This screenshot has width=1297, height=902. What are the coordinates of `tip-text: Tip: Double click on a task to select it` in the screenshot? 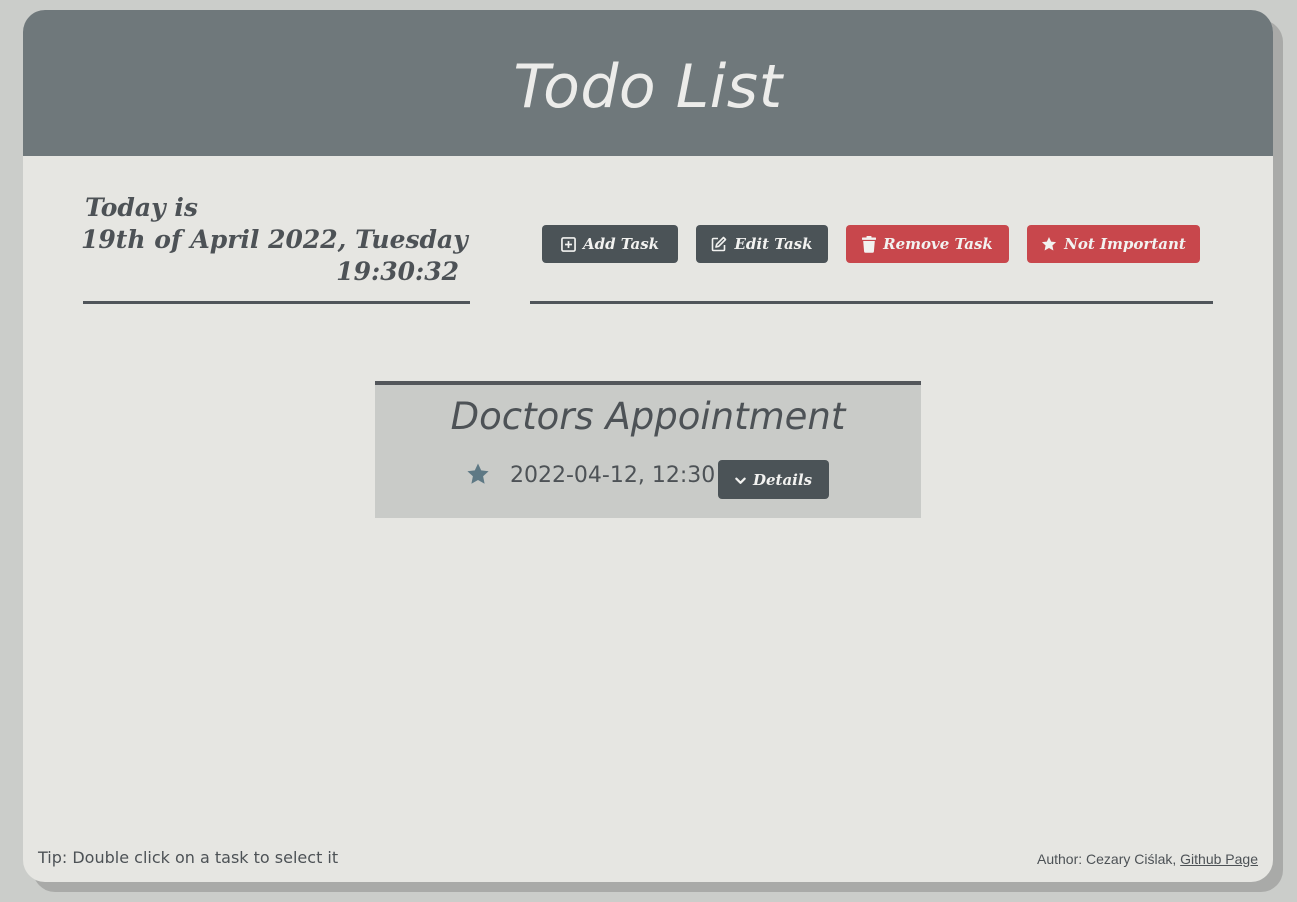 It's located at (188, 857).